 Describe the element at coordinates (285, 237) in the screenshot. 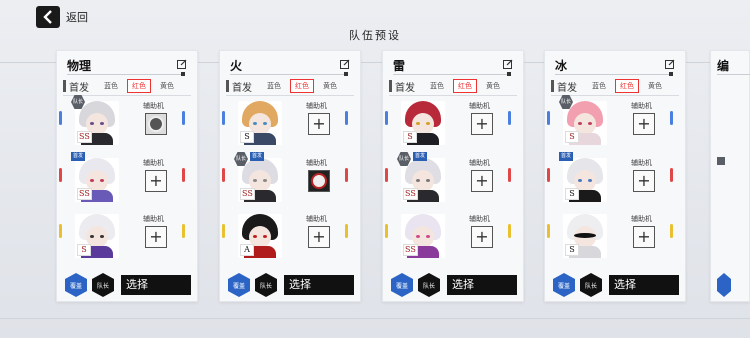

I see `member-slot: A 辅助机 +` at that location.